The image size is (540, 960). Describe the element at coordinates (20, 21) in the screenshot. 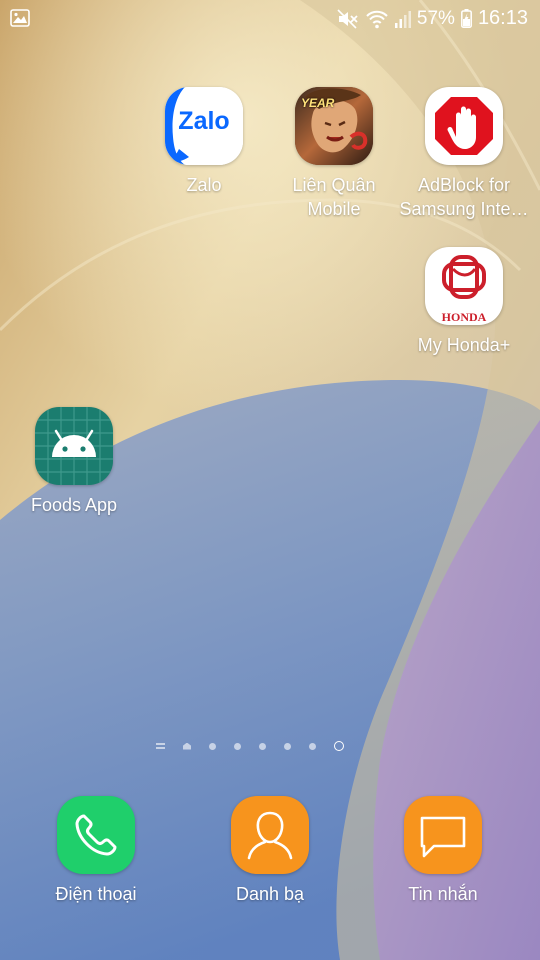

I see `gallery-notification-icon` at that location.